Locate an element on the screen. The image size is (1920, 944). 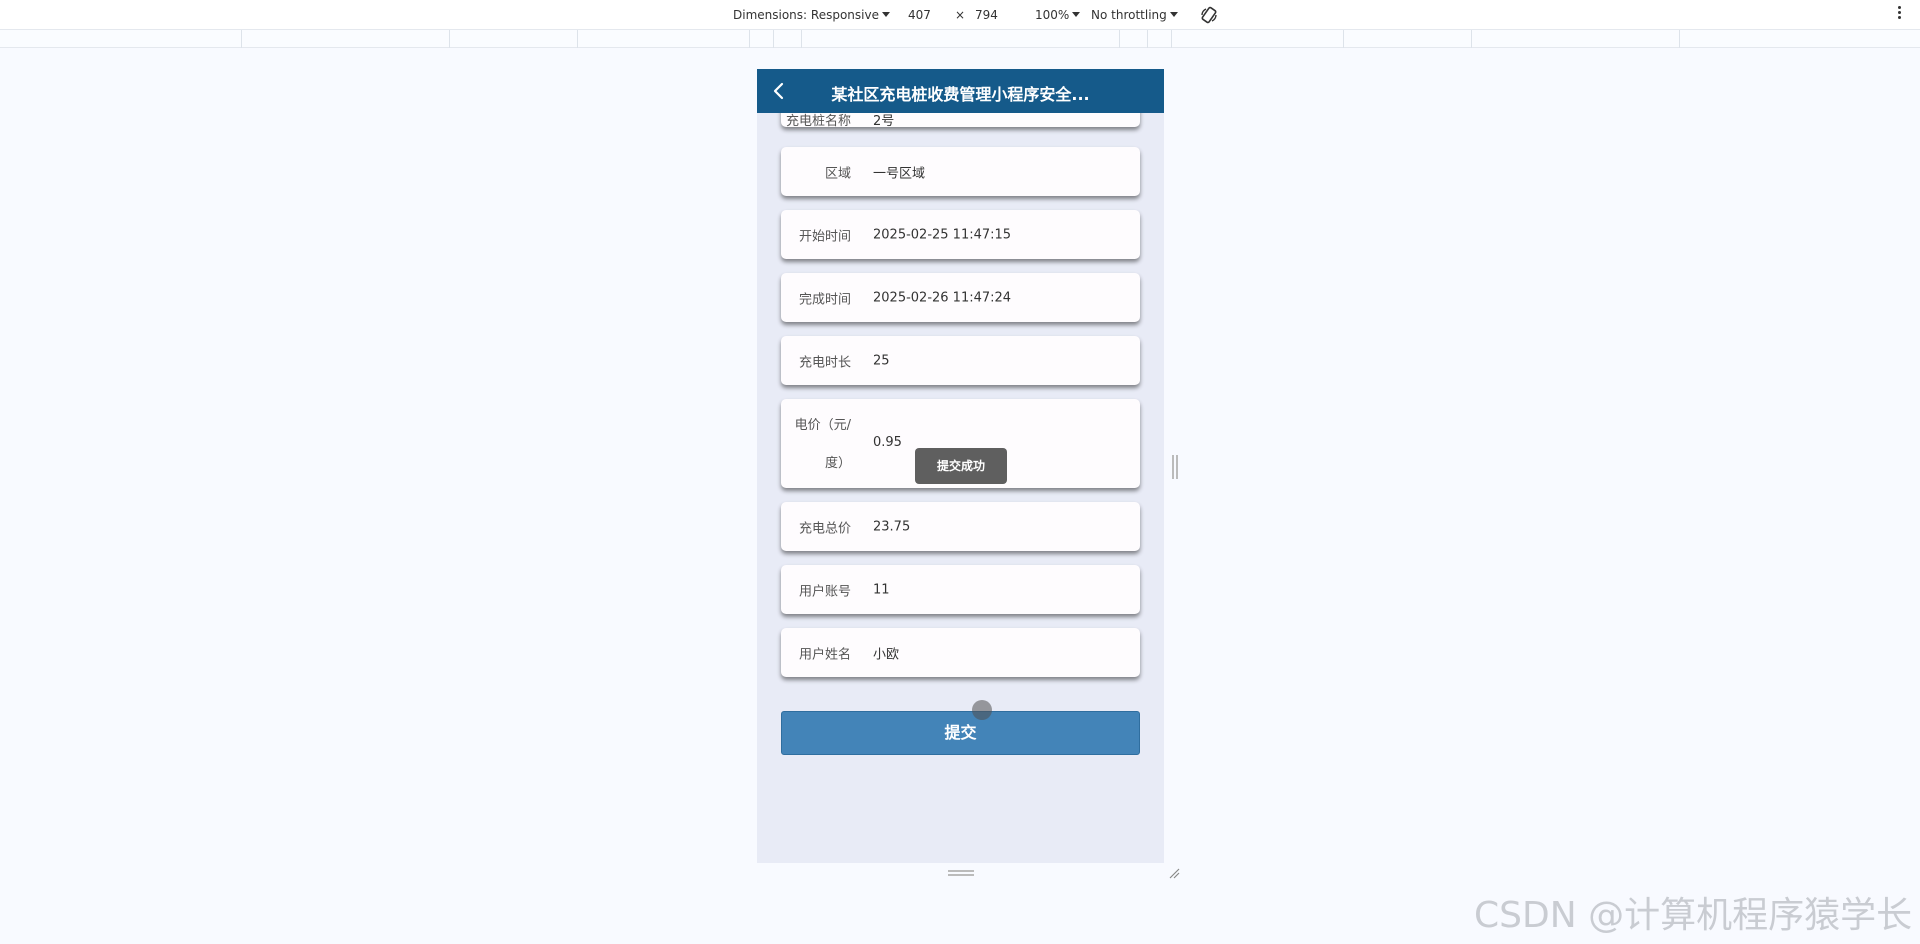
field-label: 充电总价 is located at coordinates (824, 528).